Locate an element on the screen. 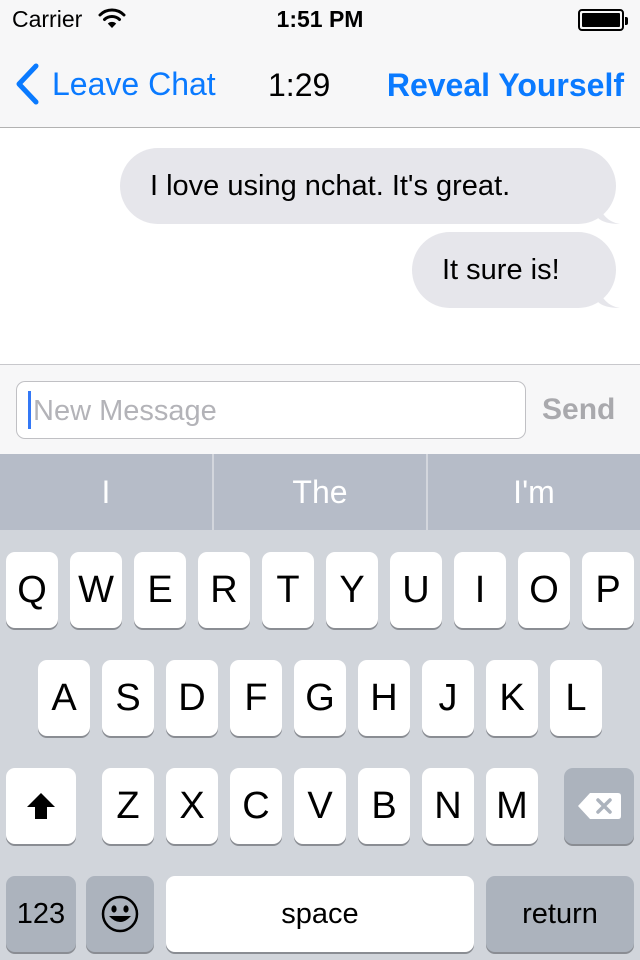 This screenshot has height=960, width=640. space-key: space is located at coordinates (320, 914).